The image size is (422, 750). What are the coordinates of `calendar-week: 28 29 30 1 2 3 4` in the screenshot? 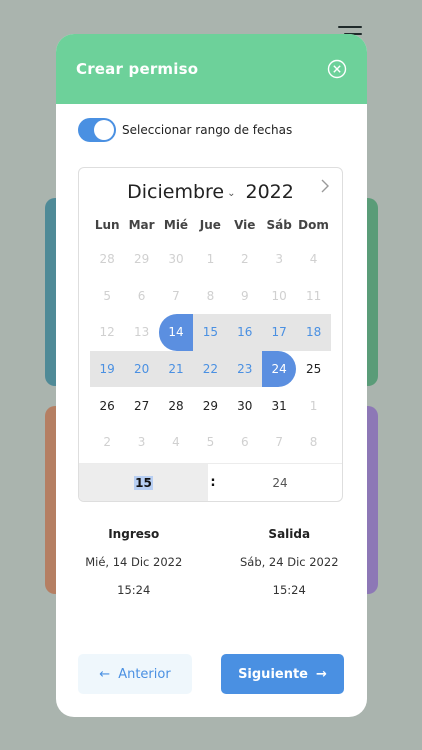 It's located at (210, 259).